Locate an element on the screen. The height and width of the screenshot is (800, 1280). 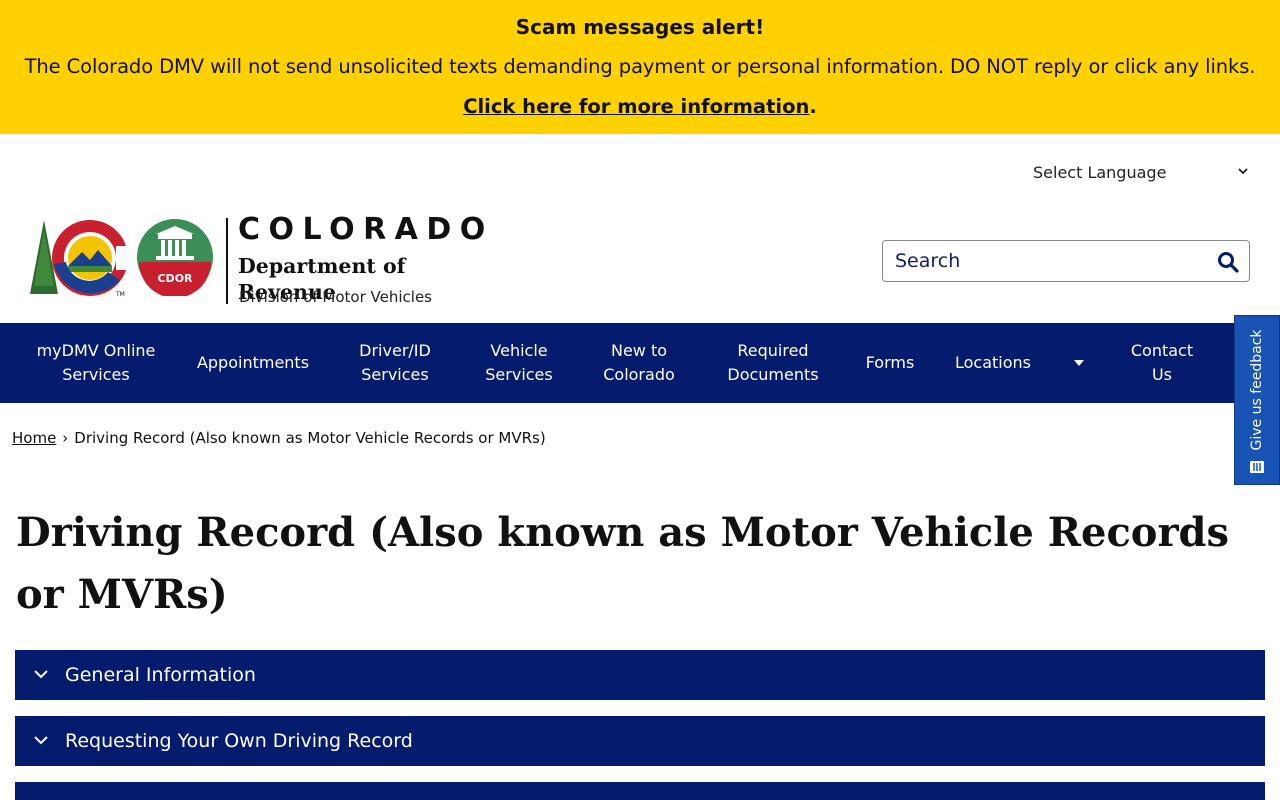
nav-item-vehicle: Vehicle Services is located at coordinates (519, 363).